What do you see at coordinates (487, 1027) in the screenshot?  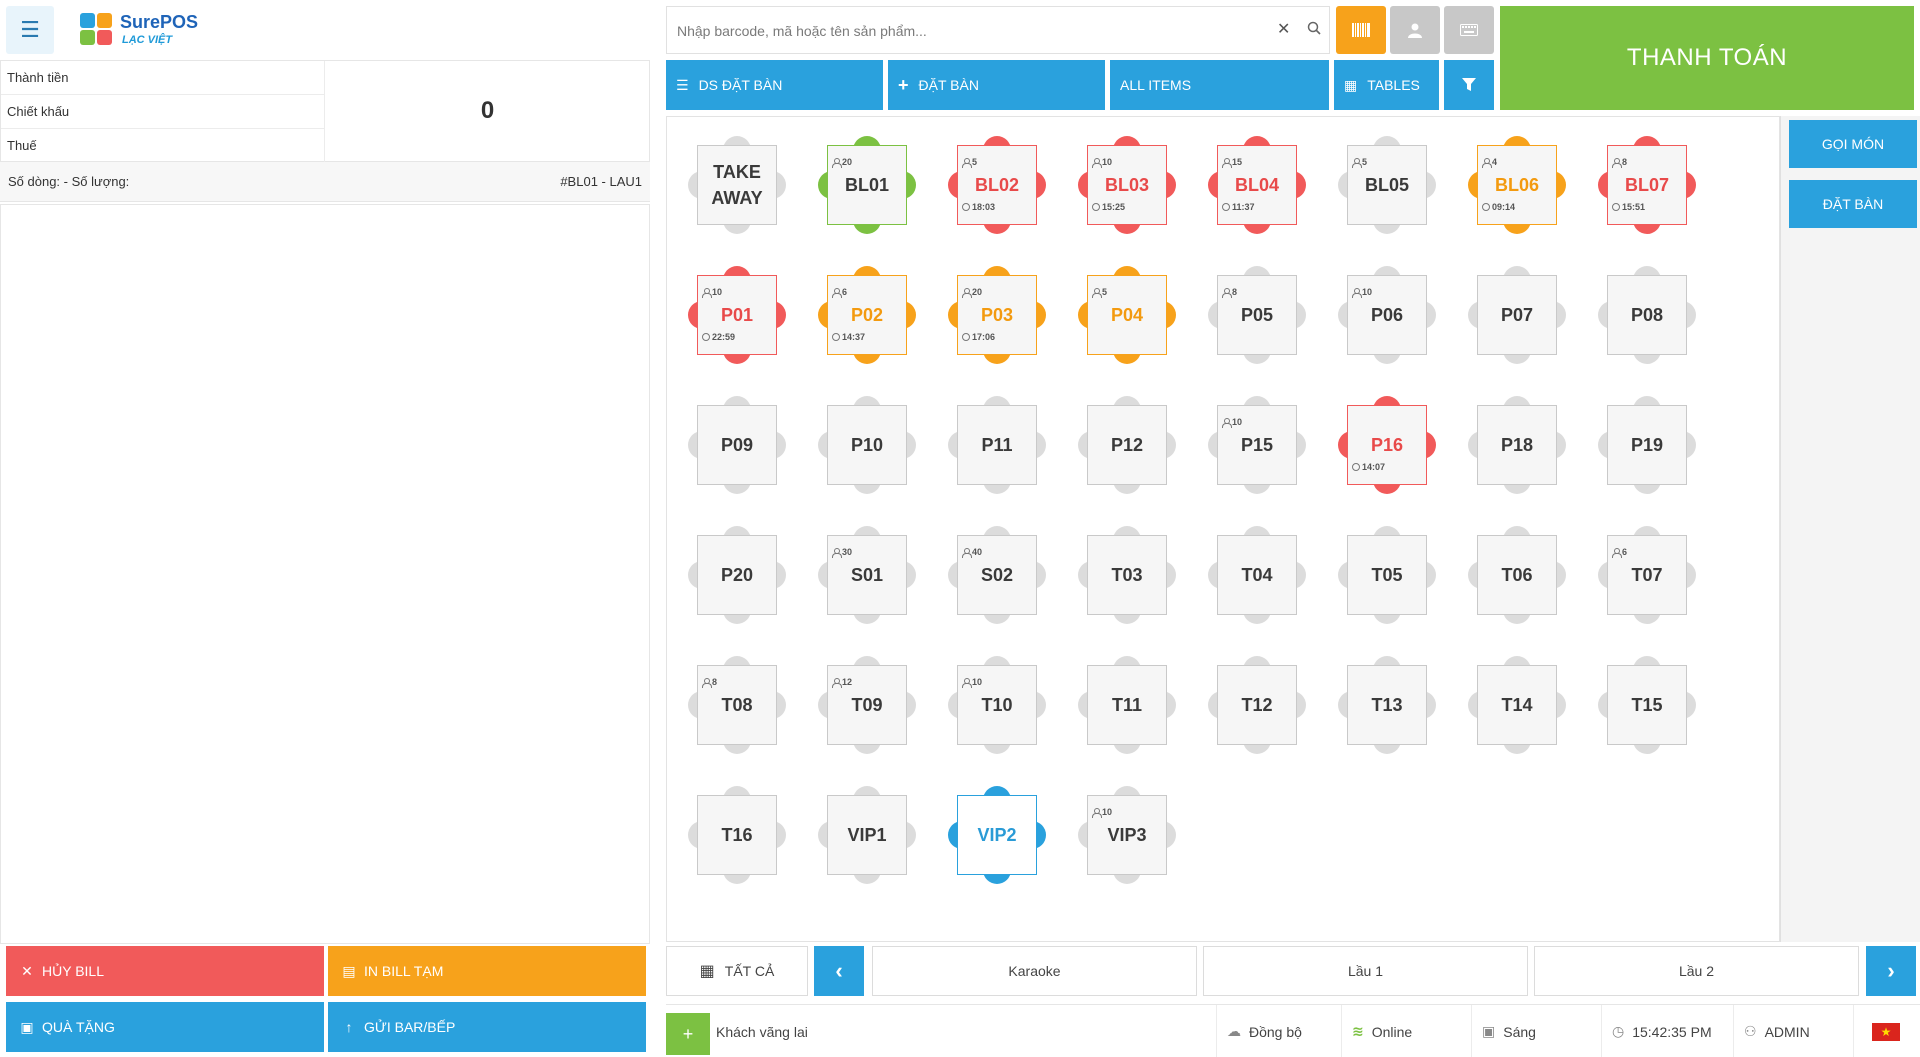 I see `send-kitchen-button: ↑ GỬI BAR/BẾP` at bounding box center [487, 1027].